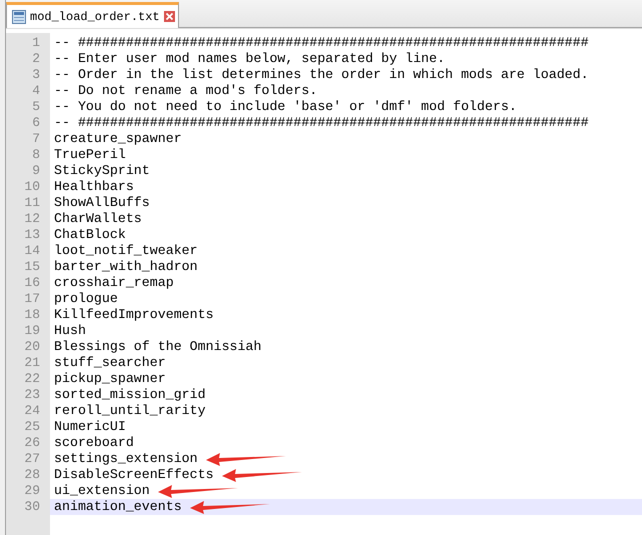  Describe the element at coordinates (32, 427) in the screenshot. I see `line-number: 25` at that location.